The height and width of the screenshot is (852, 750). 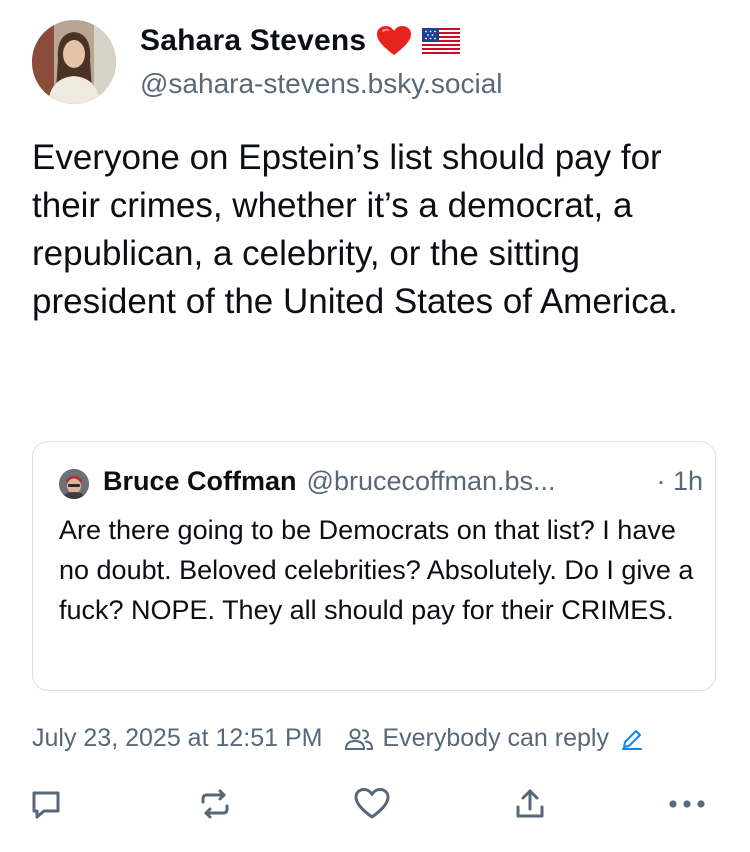 What do you see at coordinates (495, 738) in the screenshot?
I see `reply-setting-text: Everybody can reply` at bounding box center [495, 738].